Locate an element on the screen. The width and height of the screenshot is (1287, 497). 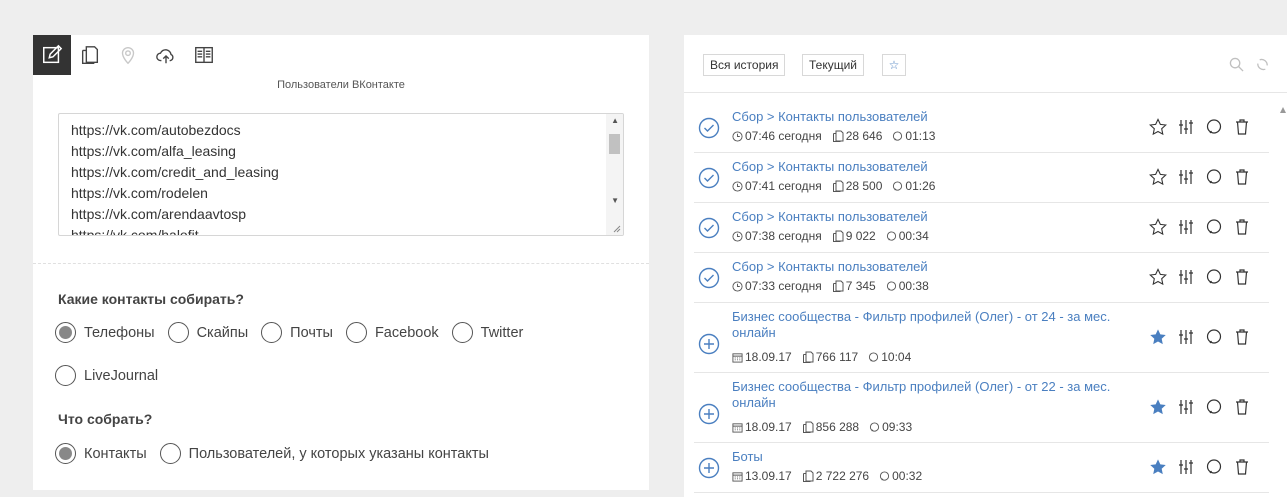
radio-option: LiveJournal is located at coordinates (106, 375).